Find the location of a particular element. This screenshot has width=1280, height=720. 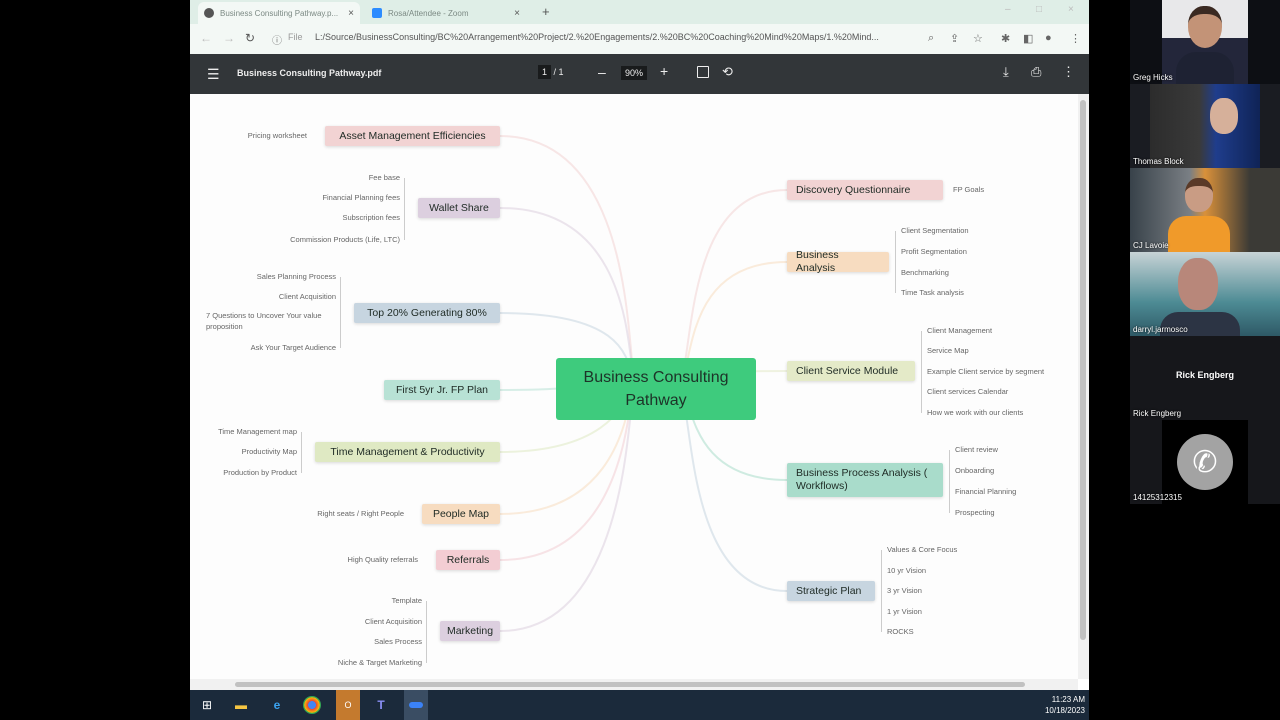

info-icon: ⓘ is located at coordinates (277, 39).